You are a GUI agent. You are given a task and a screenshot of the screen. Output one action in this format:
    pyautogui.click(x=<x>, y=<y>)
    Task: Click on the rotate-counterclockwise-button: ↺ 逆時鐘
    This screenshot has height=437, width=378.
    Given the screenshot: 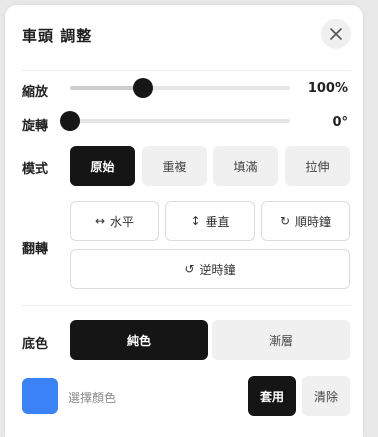 What is the action you would take?
    pyautogui.click(x=210, y=269)
    